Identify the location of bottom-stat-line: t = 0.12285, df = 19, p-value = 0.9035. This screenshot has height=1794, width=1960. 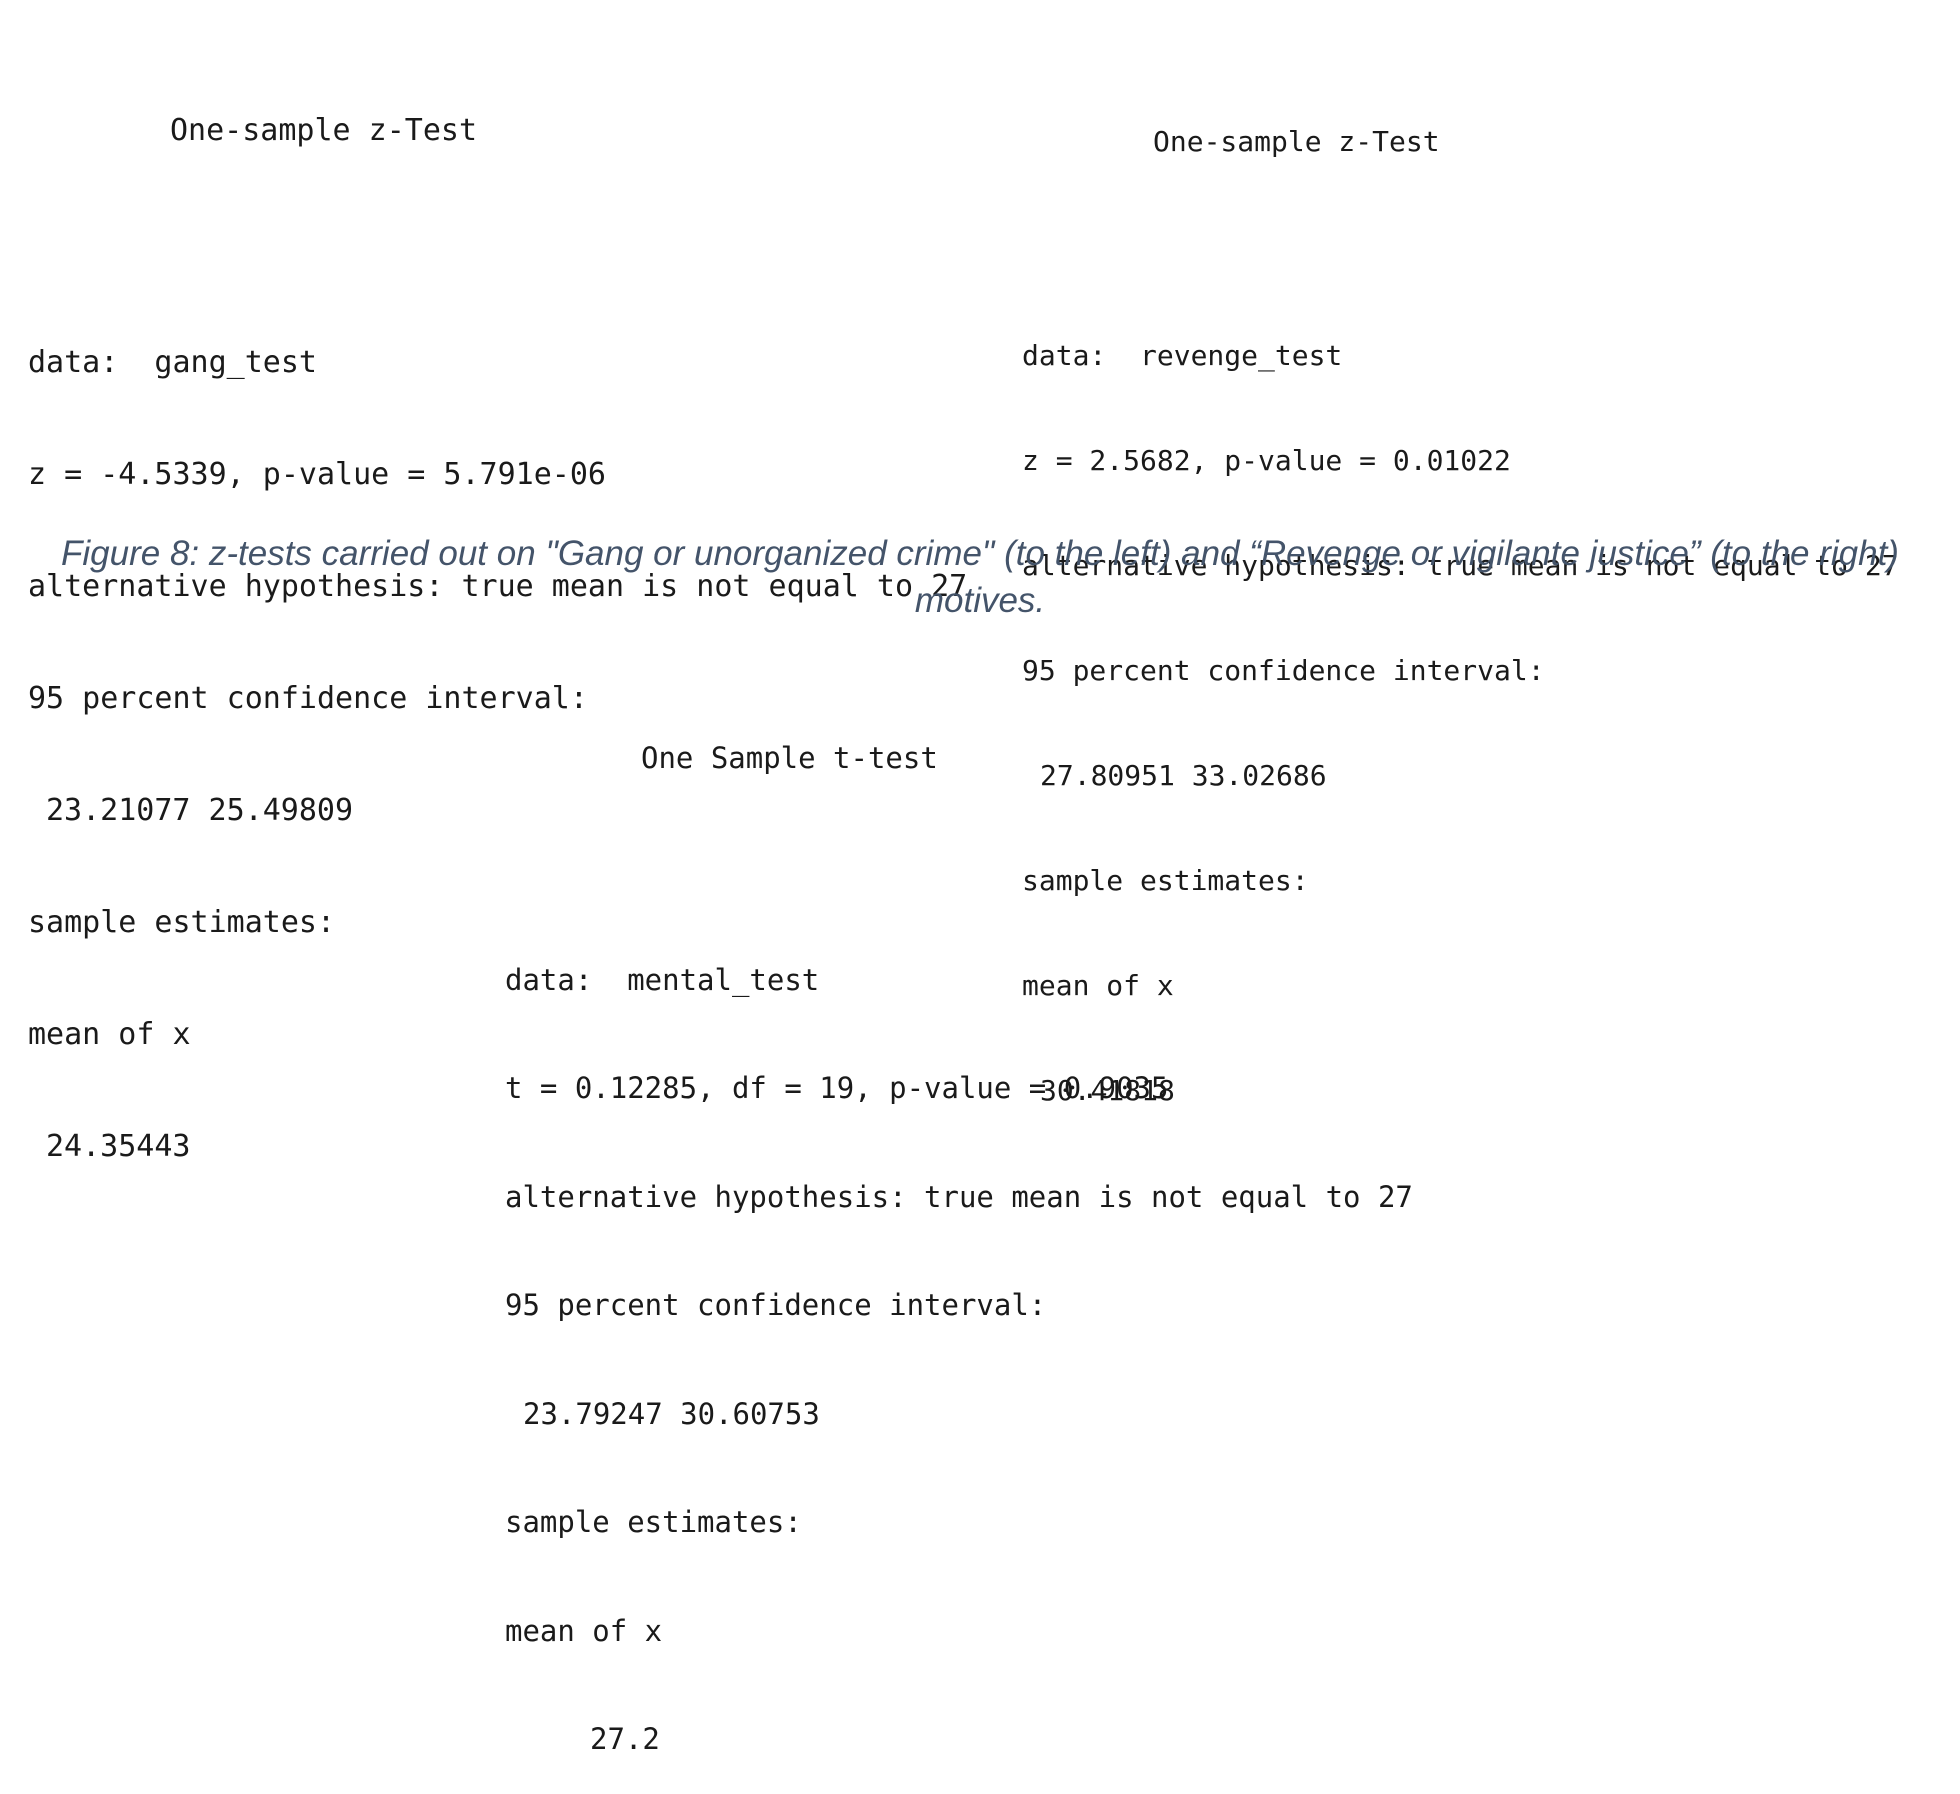
(837, 1088).